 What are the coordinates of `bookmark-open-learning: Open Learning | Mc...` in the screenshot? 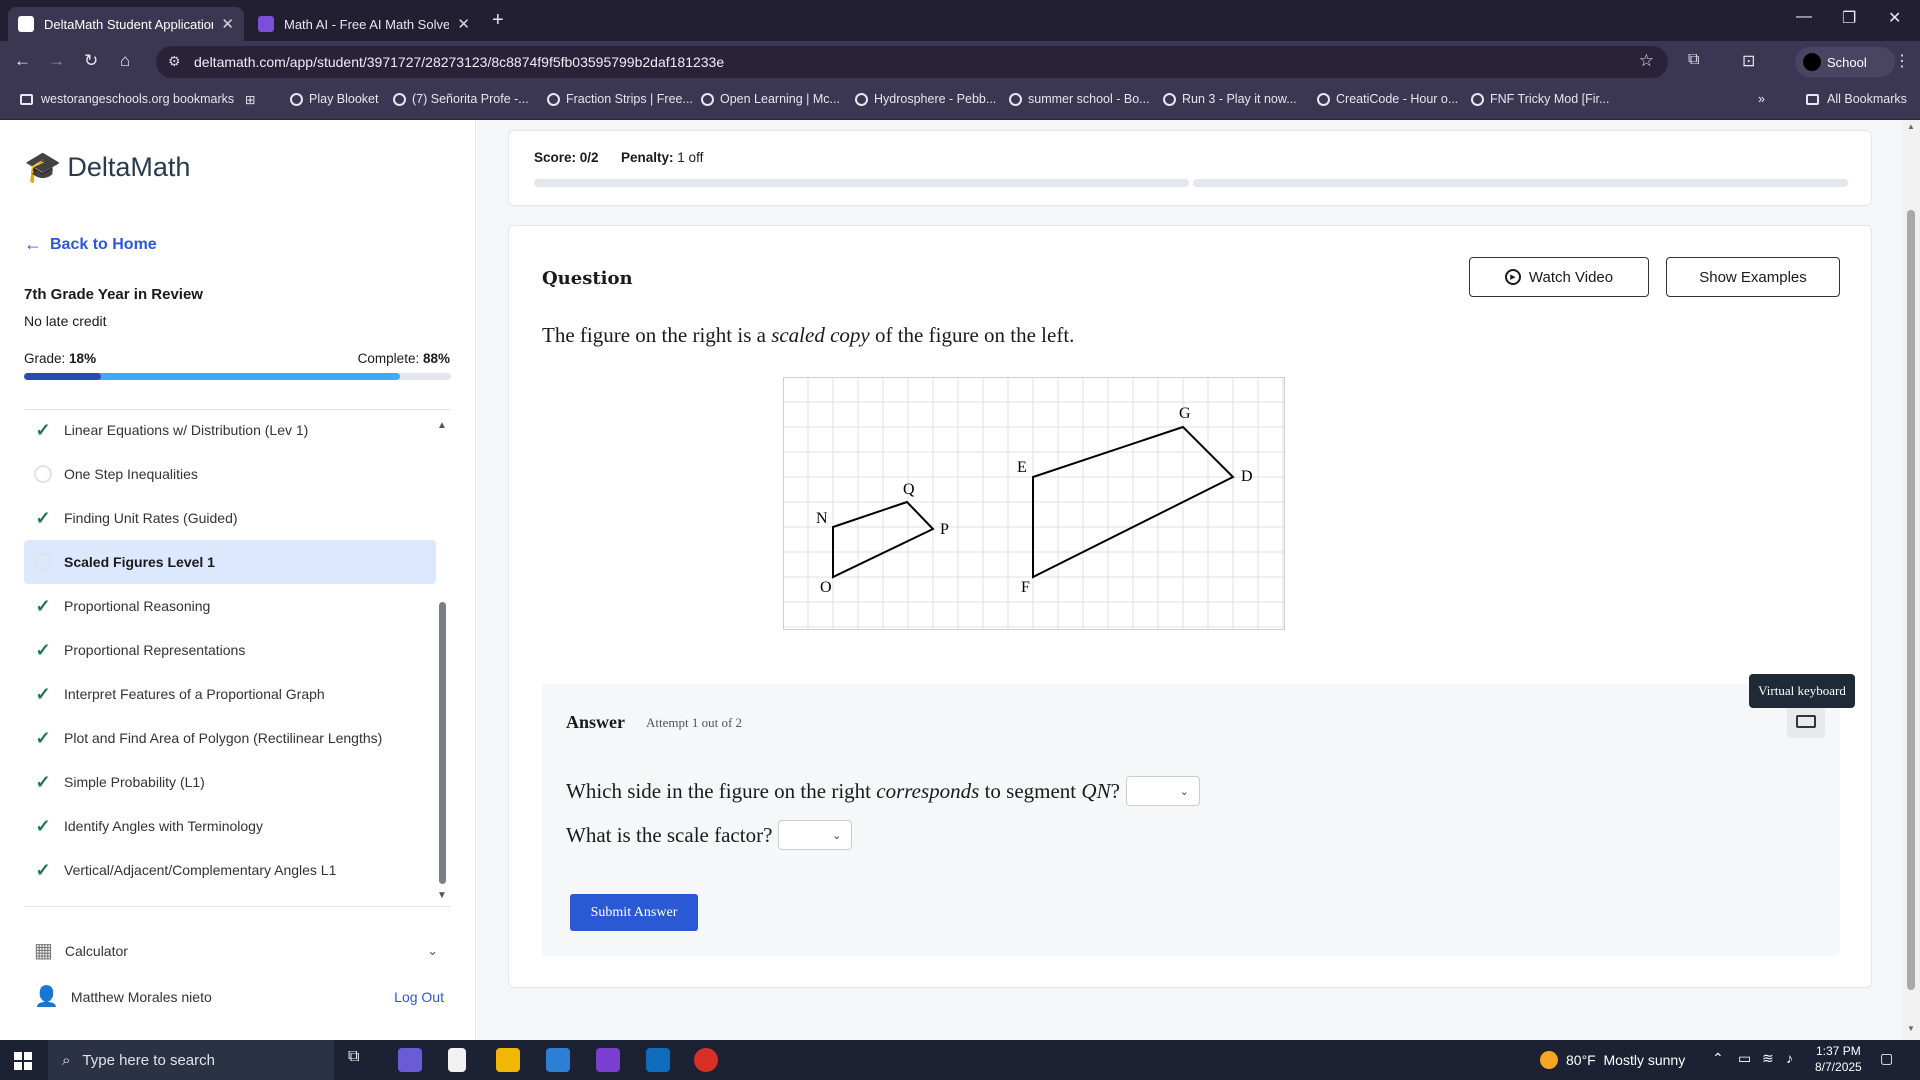 It's located at (770, 99).